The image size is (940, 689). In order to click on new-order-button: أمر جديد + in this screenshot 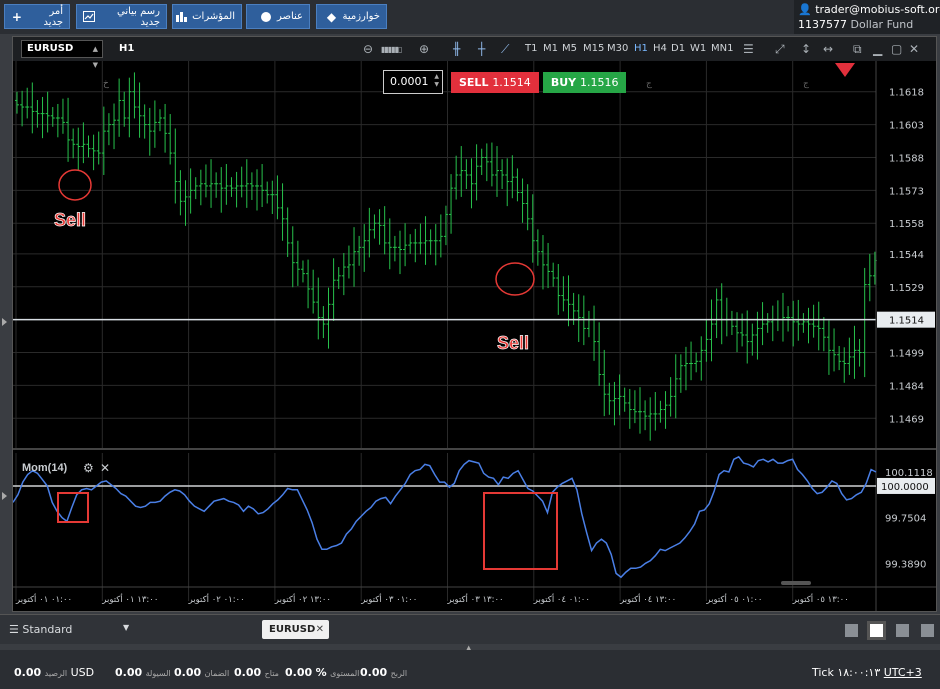, I will do `click(37, 16)`.